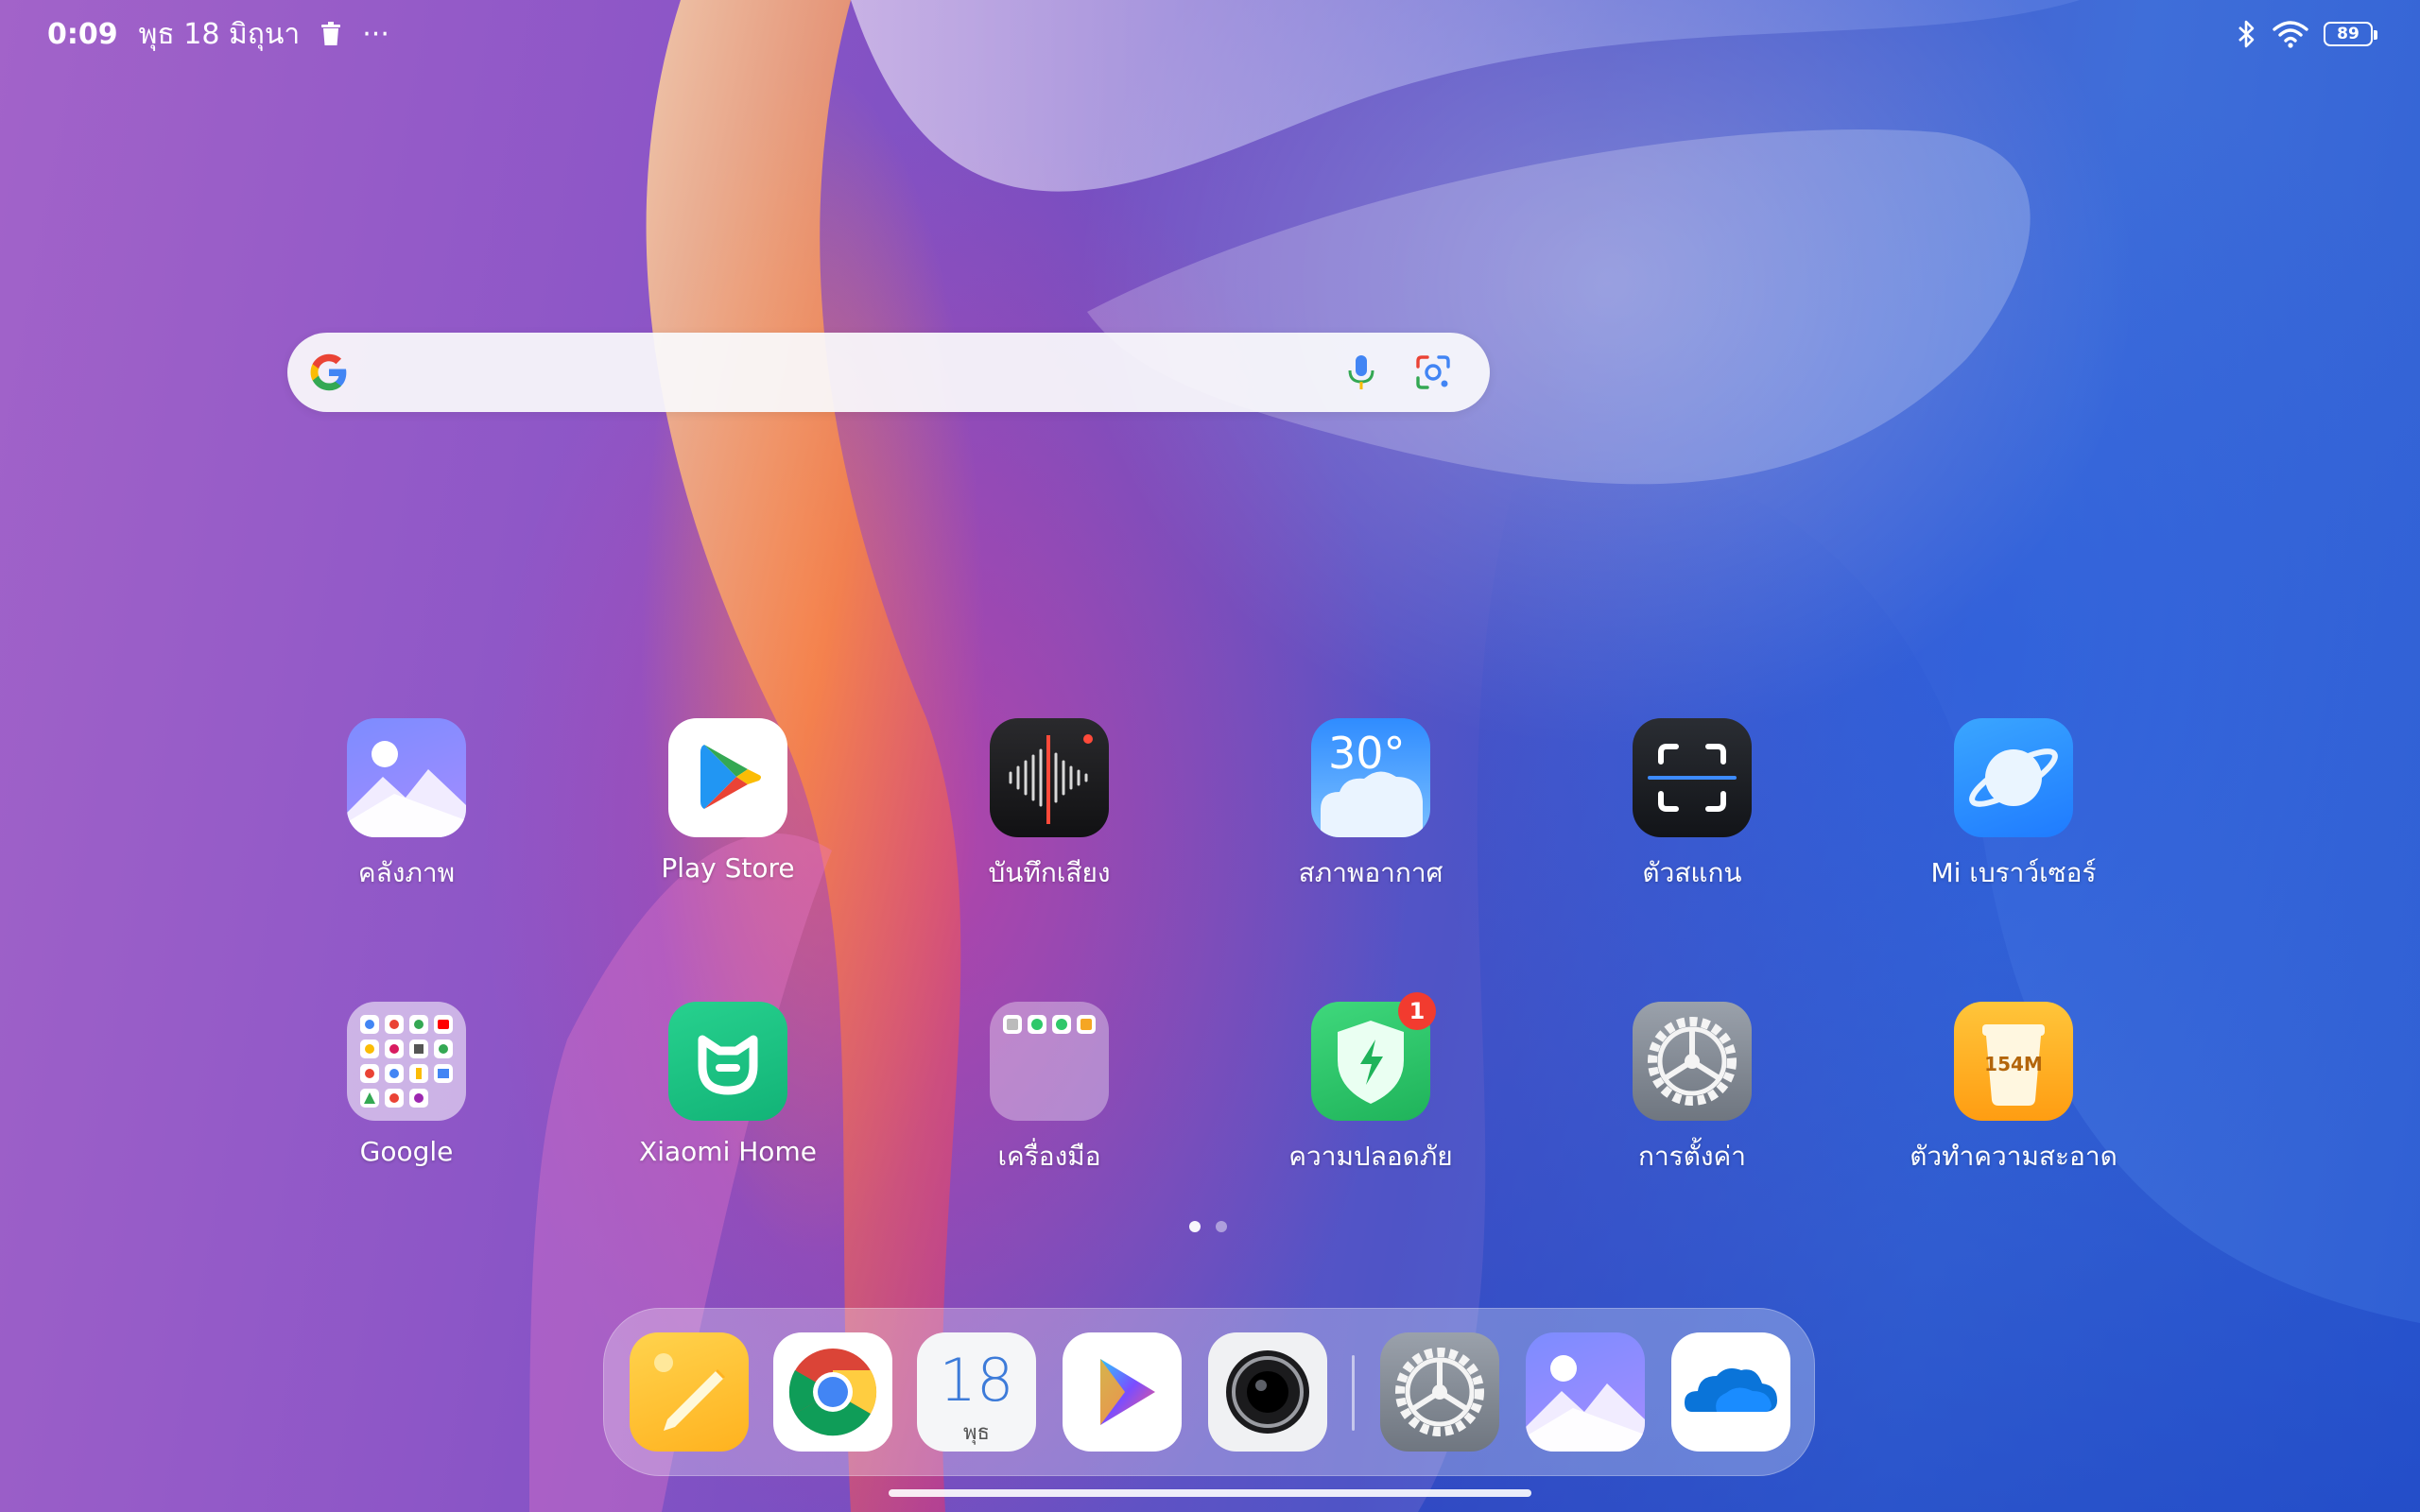 This screenshot has height=1512, width=2420. I want to click on more-icon: ···, so click(375, 34).